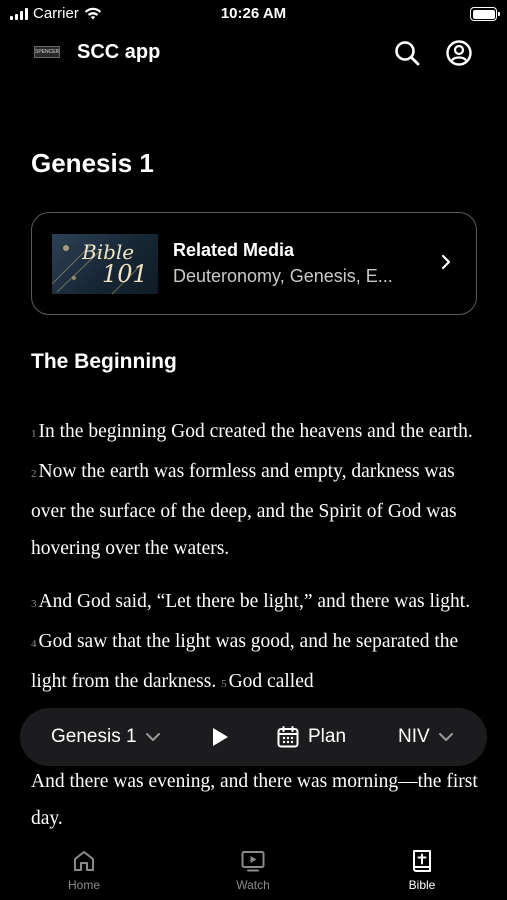 The image size is (507, 900). What do you see at coordinates (34, 474) in the screenshot?
I see `verse-number: 2` at bounding box center [34, 474].